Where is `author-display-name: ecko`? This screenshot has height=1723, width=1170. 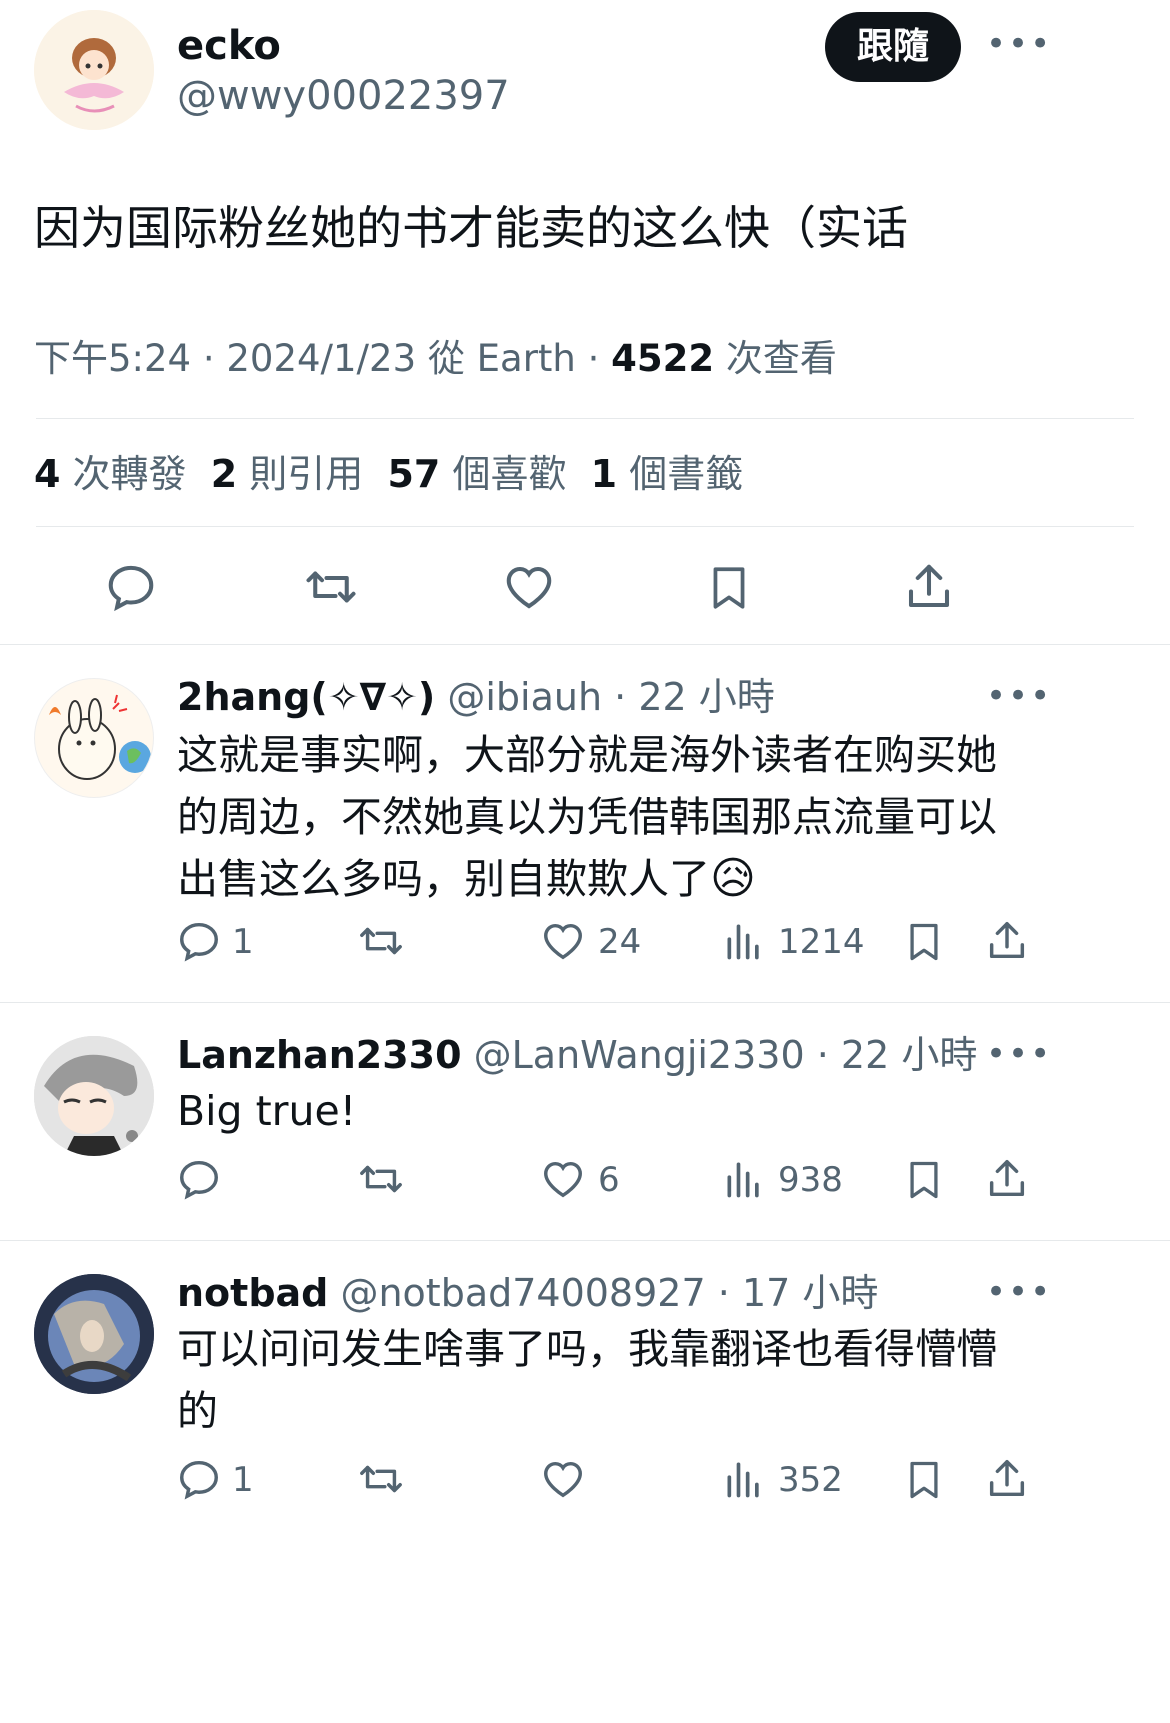 author-display-name: ecko is located at coordinates (229, 46).